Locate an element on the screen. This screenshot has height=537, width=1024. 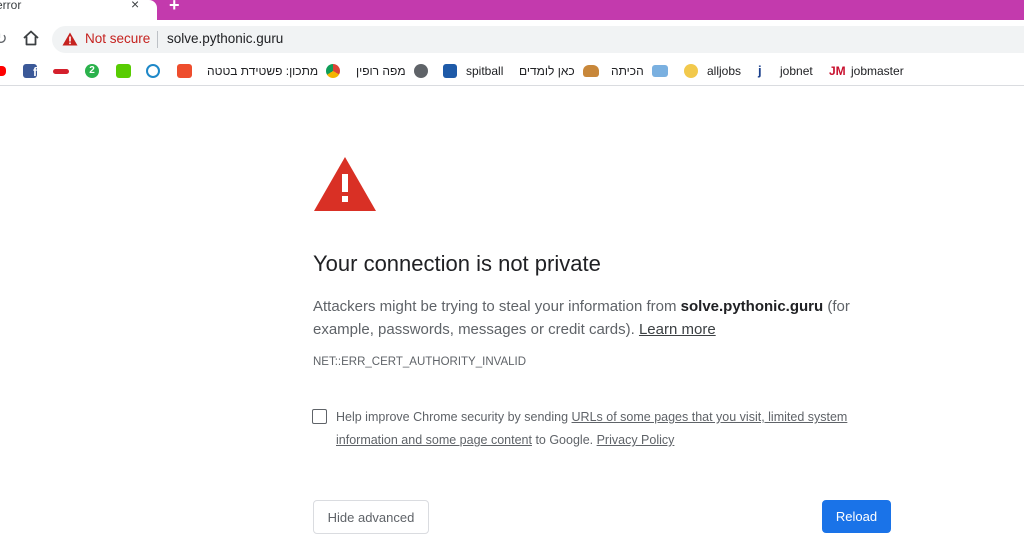
bookmark-youtube is located at coordinates (5, 71).